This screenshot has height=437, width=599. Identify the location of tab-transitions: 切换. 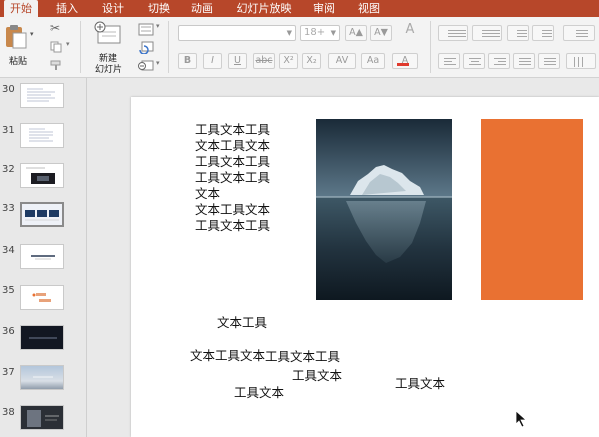
(159, 8).